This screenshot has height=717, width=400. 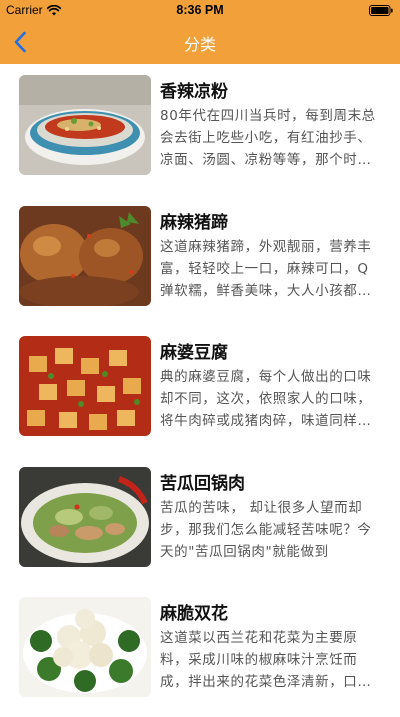 I want to click on header: Carrier 8:36 PM 分类, so click(x=200, y=32).